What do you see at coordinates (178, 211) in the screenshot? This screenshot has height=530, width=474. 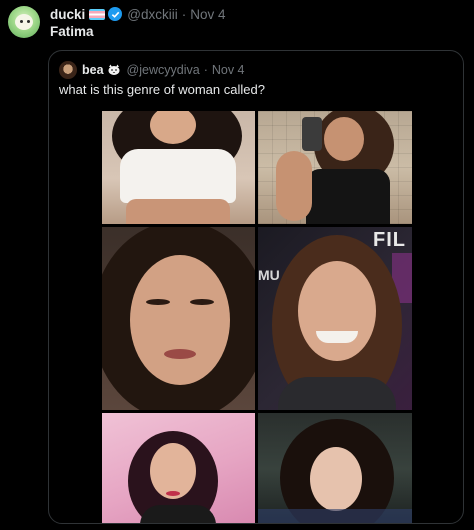 I see `photo1-midriff` at bounding box center [178, 211].